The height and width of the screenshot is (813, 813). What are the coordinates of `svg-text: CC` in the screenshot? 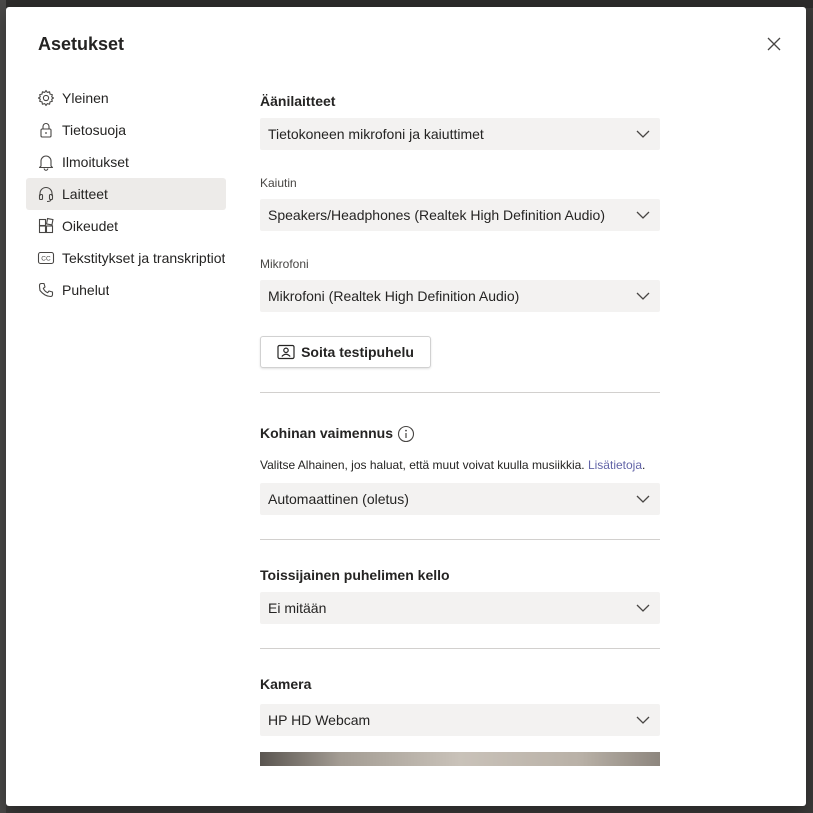 It's located at (46, 259).